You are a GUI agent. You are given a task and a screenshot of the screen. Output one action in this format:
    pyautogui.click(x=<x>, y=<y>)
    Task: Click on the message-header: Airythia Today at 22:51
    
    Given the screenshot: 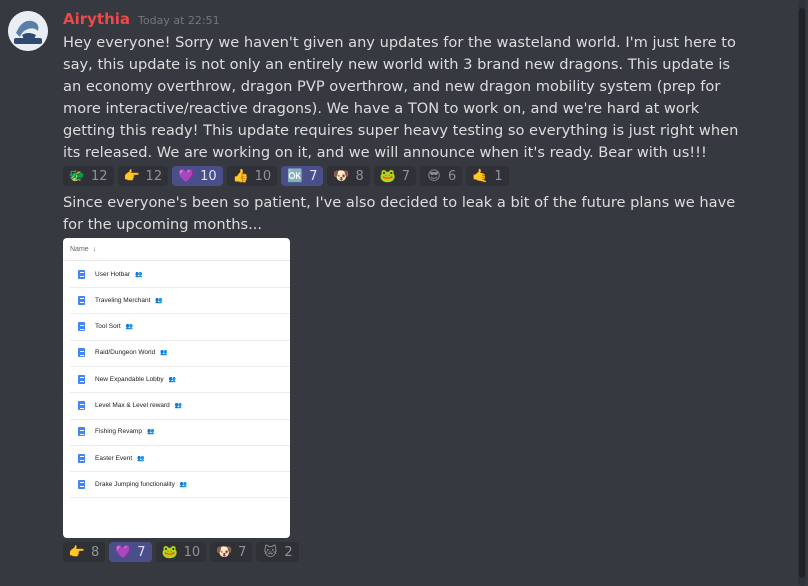 What is the action you would take?
    pyautogui.click(x=141, y=21)
    